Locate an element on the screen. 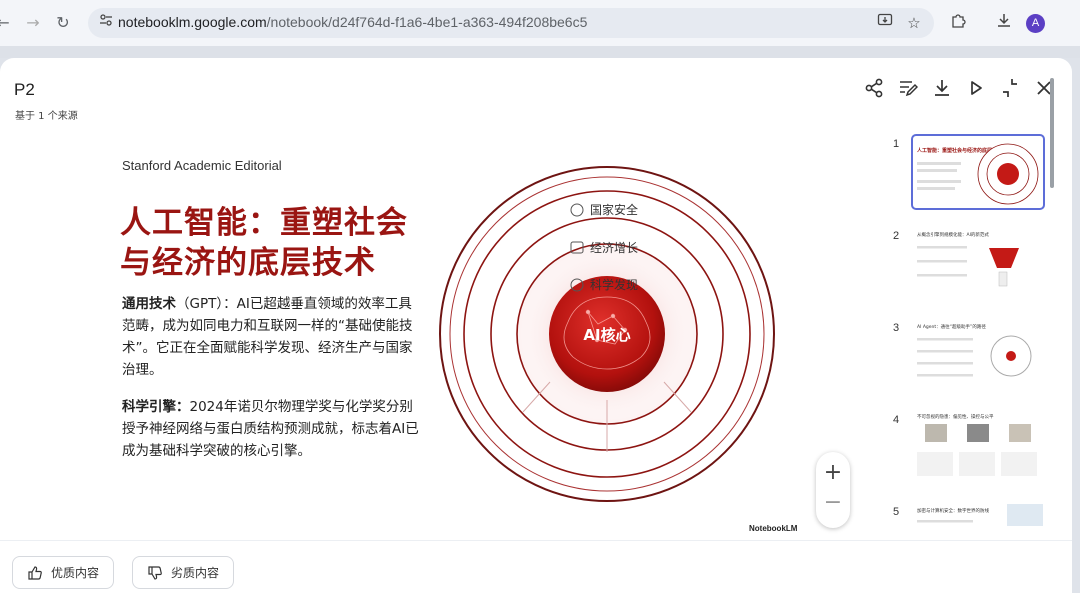 The image size is (1080, 593). bad-content-label: 劣质内容 is located at coordinates (195, 573).